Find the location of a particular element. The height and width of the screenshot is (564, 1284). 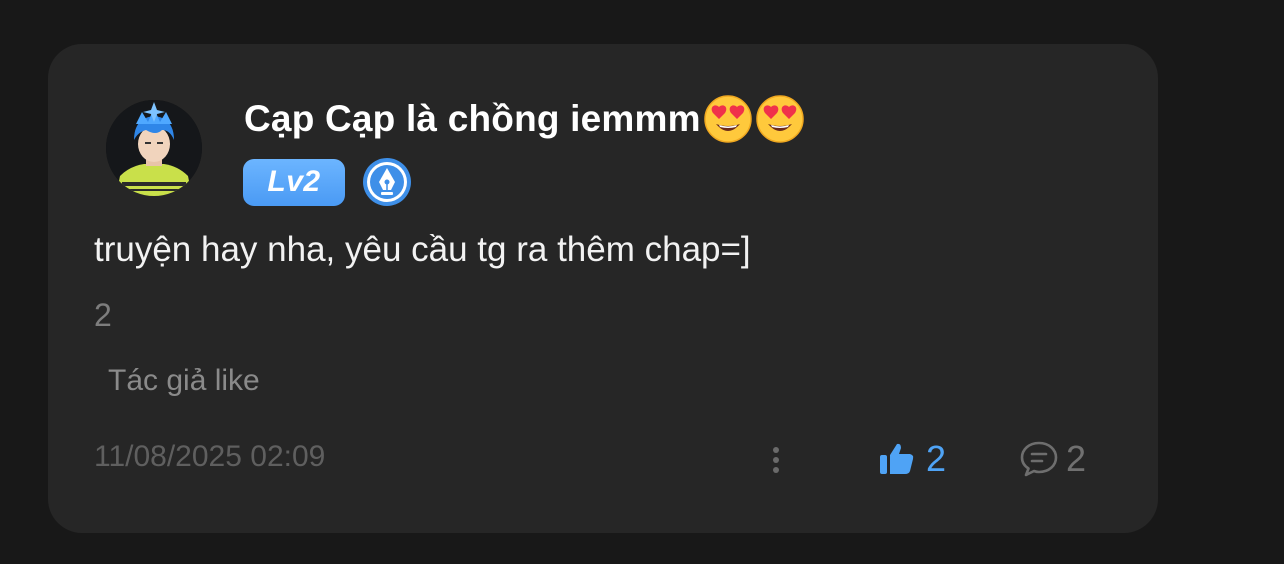

like-count: 2 is located at coordinates (936, 458).